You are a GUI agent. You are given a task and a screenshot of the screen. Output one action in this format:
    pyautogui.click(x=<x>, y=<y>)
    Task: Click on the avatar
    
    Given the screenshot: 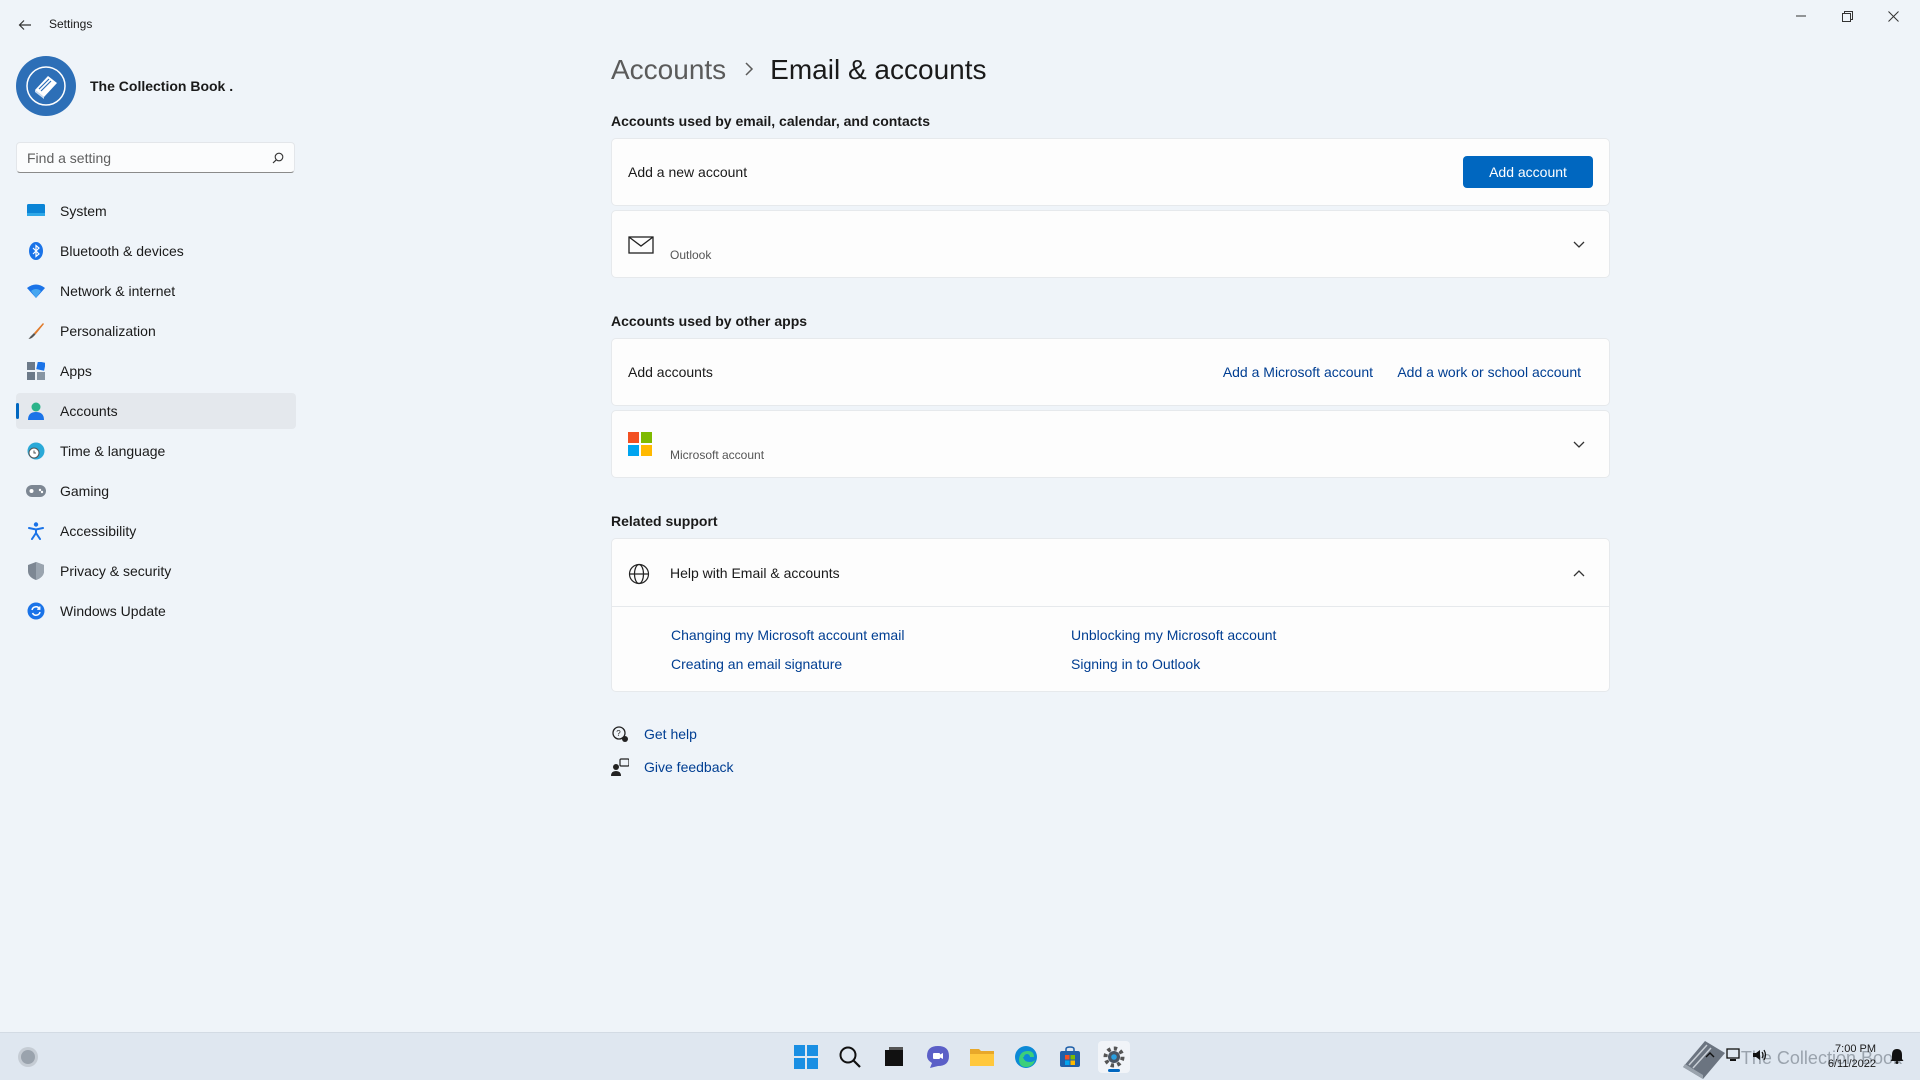 What is the action you would take?
    pyautogui.click(x=46, y=86)
    